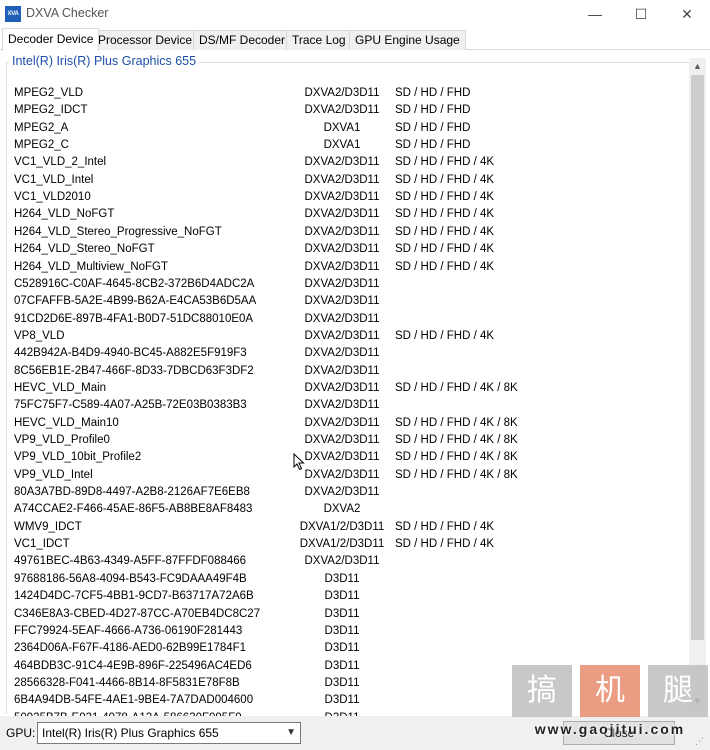 This screenshot has width=710, height=750. What do you see at coordinates (13, 14) in the screenshot?
I see `app-icon: XVA` at bounding box center [13, 14].